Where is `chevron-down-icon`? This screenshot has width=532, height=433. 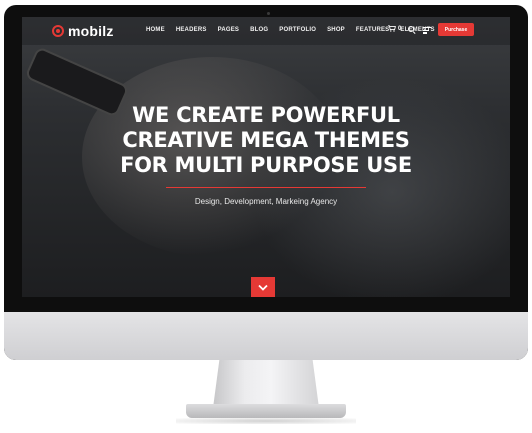
chevron-down-icon is located at coordinates (263, 287).